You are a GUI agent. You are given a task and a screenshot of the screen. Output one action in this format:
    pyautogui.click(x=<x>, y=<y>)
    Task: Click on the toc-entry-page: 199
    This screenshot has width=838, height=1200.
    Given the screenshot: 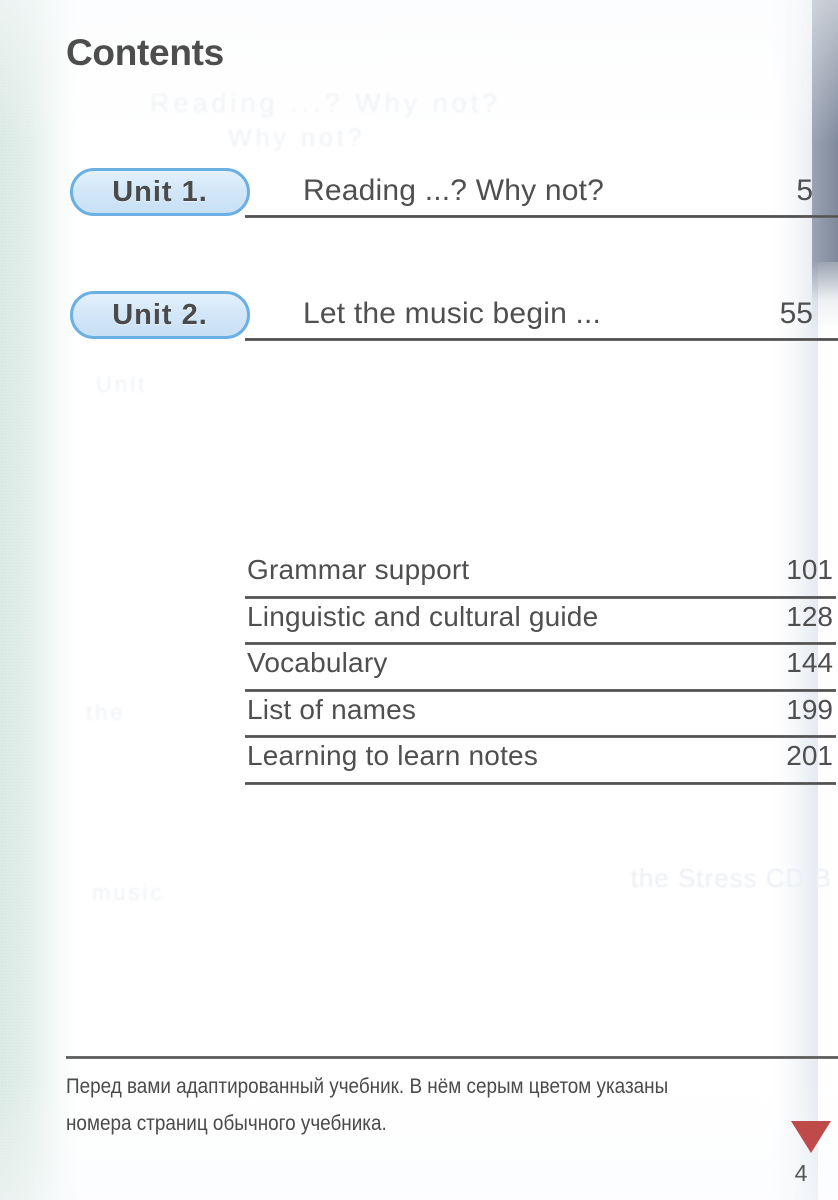 What is the action you would take?
    pyautogui.click(x=809, y=709)
    